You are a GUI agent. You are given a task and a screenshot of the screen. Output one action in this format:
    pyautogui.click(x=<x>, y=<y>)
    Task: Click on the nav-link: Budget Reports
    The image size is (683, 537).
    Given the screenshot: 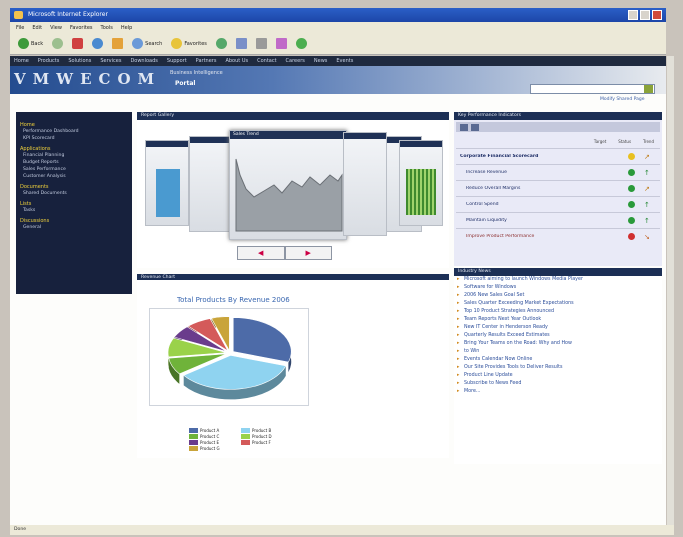 What is the action you would take?
    pyautogui.click(x=74, y=162)
    